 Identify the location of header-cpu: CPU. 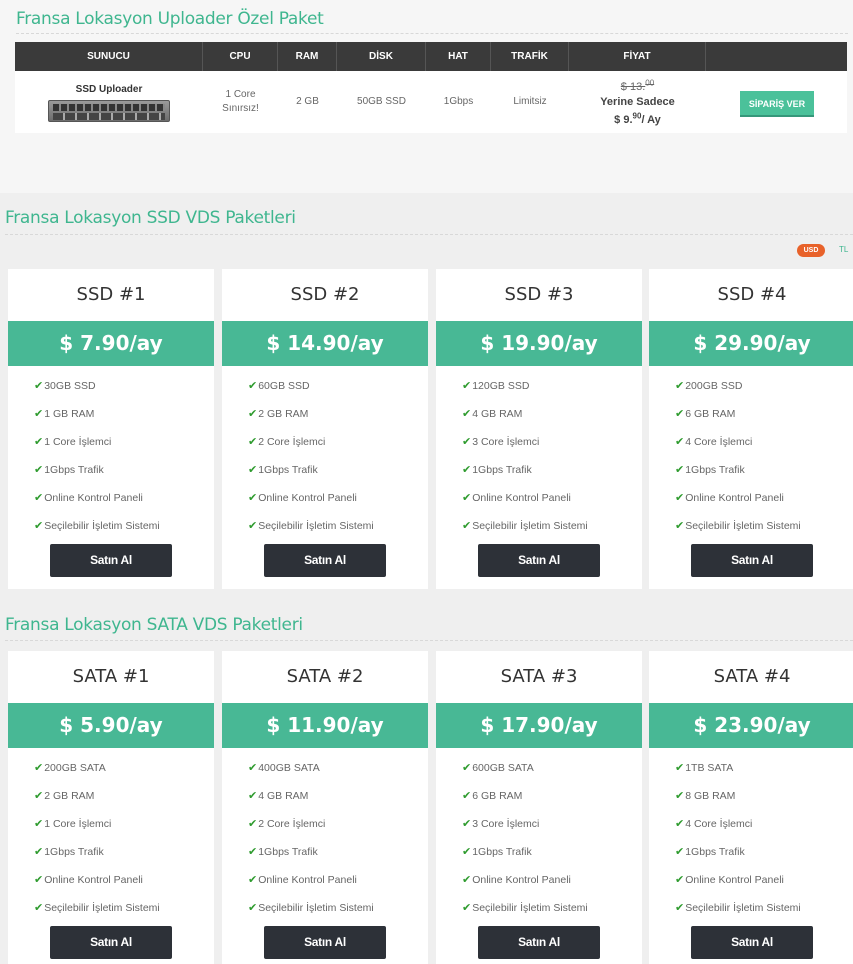
(240, 56).